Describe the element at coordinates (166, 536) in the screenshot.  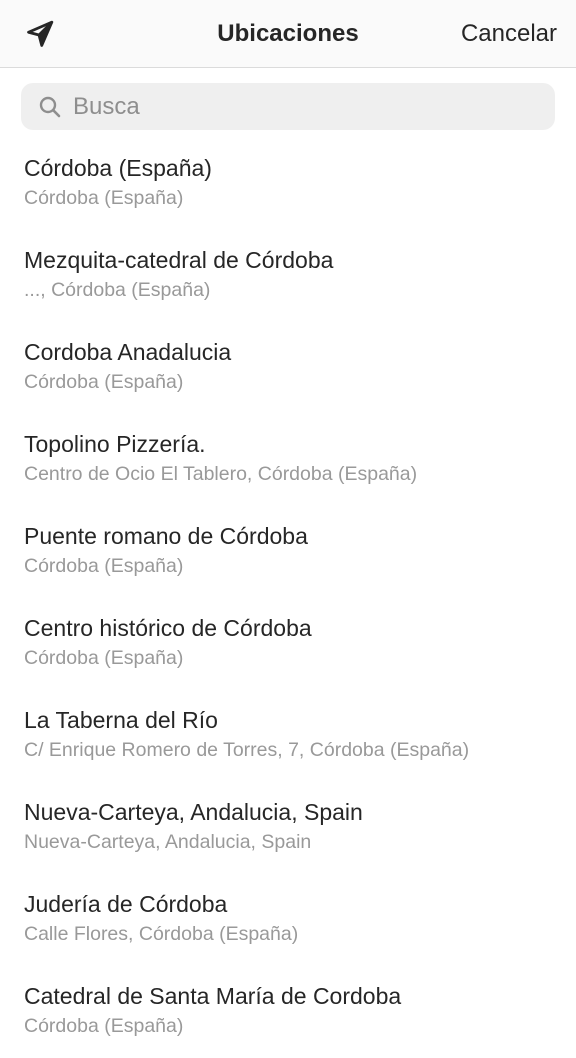
I see `location-name: Puente romano de Córdoba` at that location.